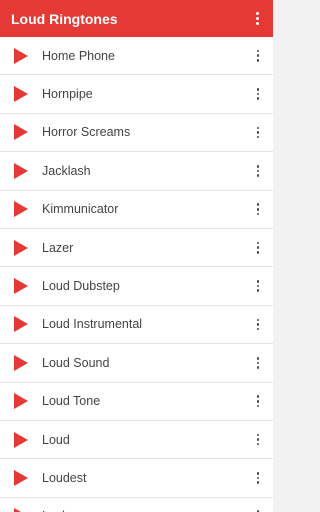 This screenshot has height=512, width=320. Describe the element at coordinates (76, 362) in the screenshot. I see `ringtone-name: Loud Sound` at that location.